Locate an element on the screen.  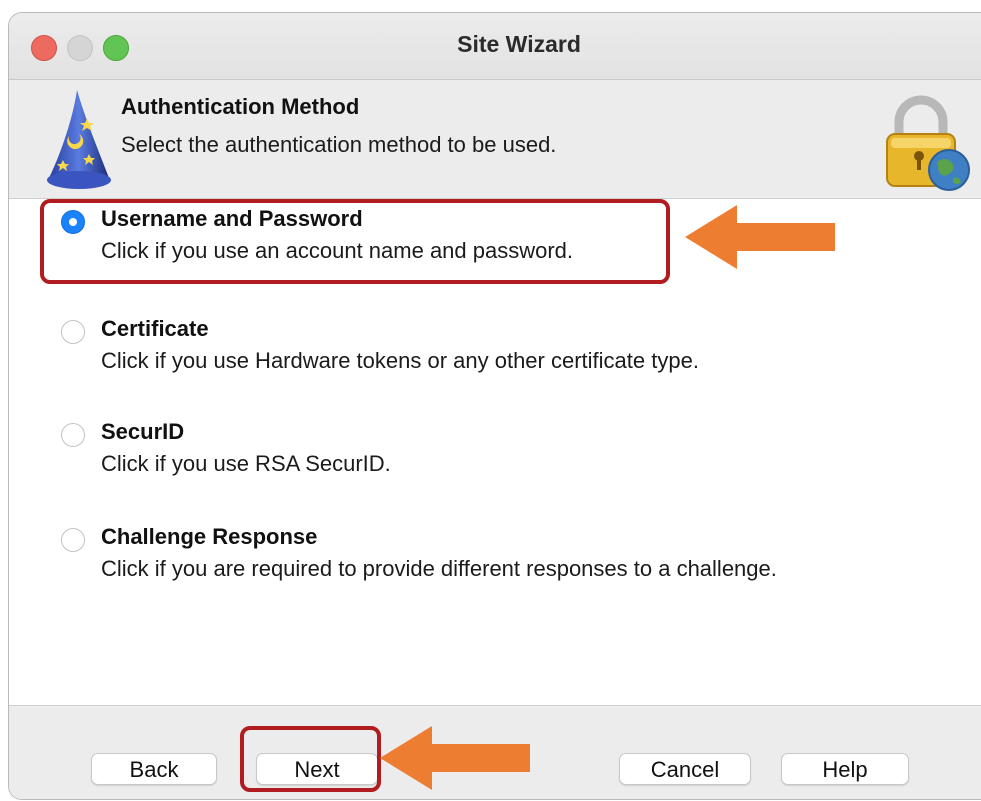
cancel-button: Cancel is located at coordinates (685, 769).